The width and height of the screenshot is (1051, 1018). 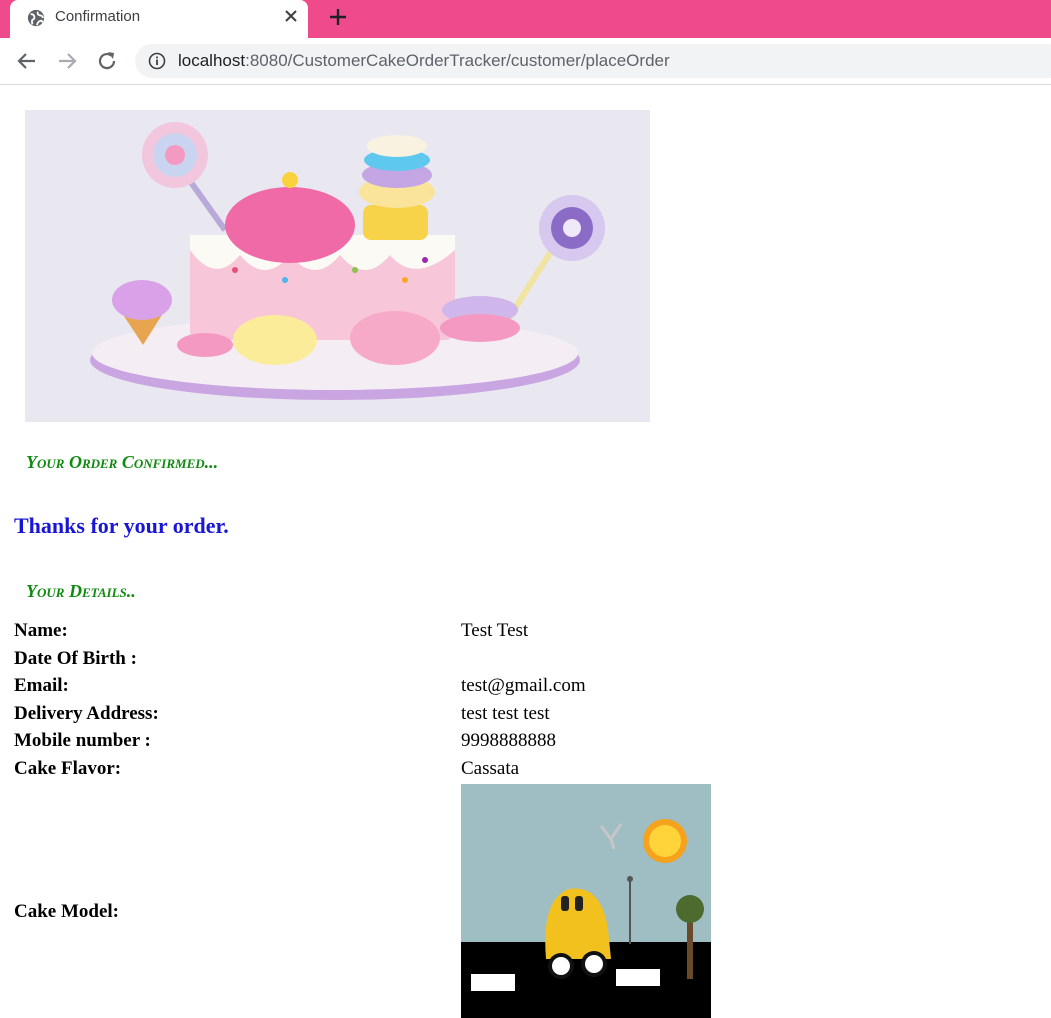 I want to click on dob-label: Date Of Birth :, so click(x=75, y=658).